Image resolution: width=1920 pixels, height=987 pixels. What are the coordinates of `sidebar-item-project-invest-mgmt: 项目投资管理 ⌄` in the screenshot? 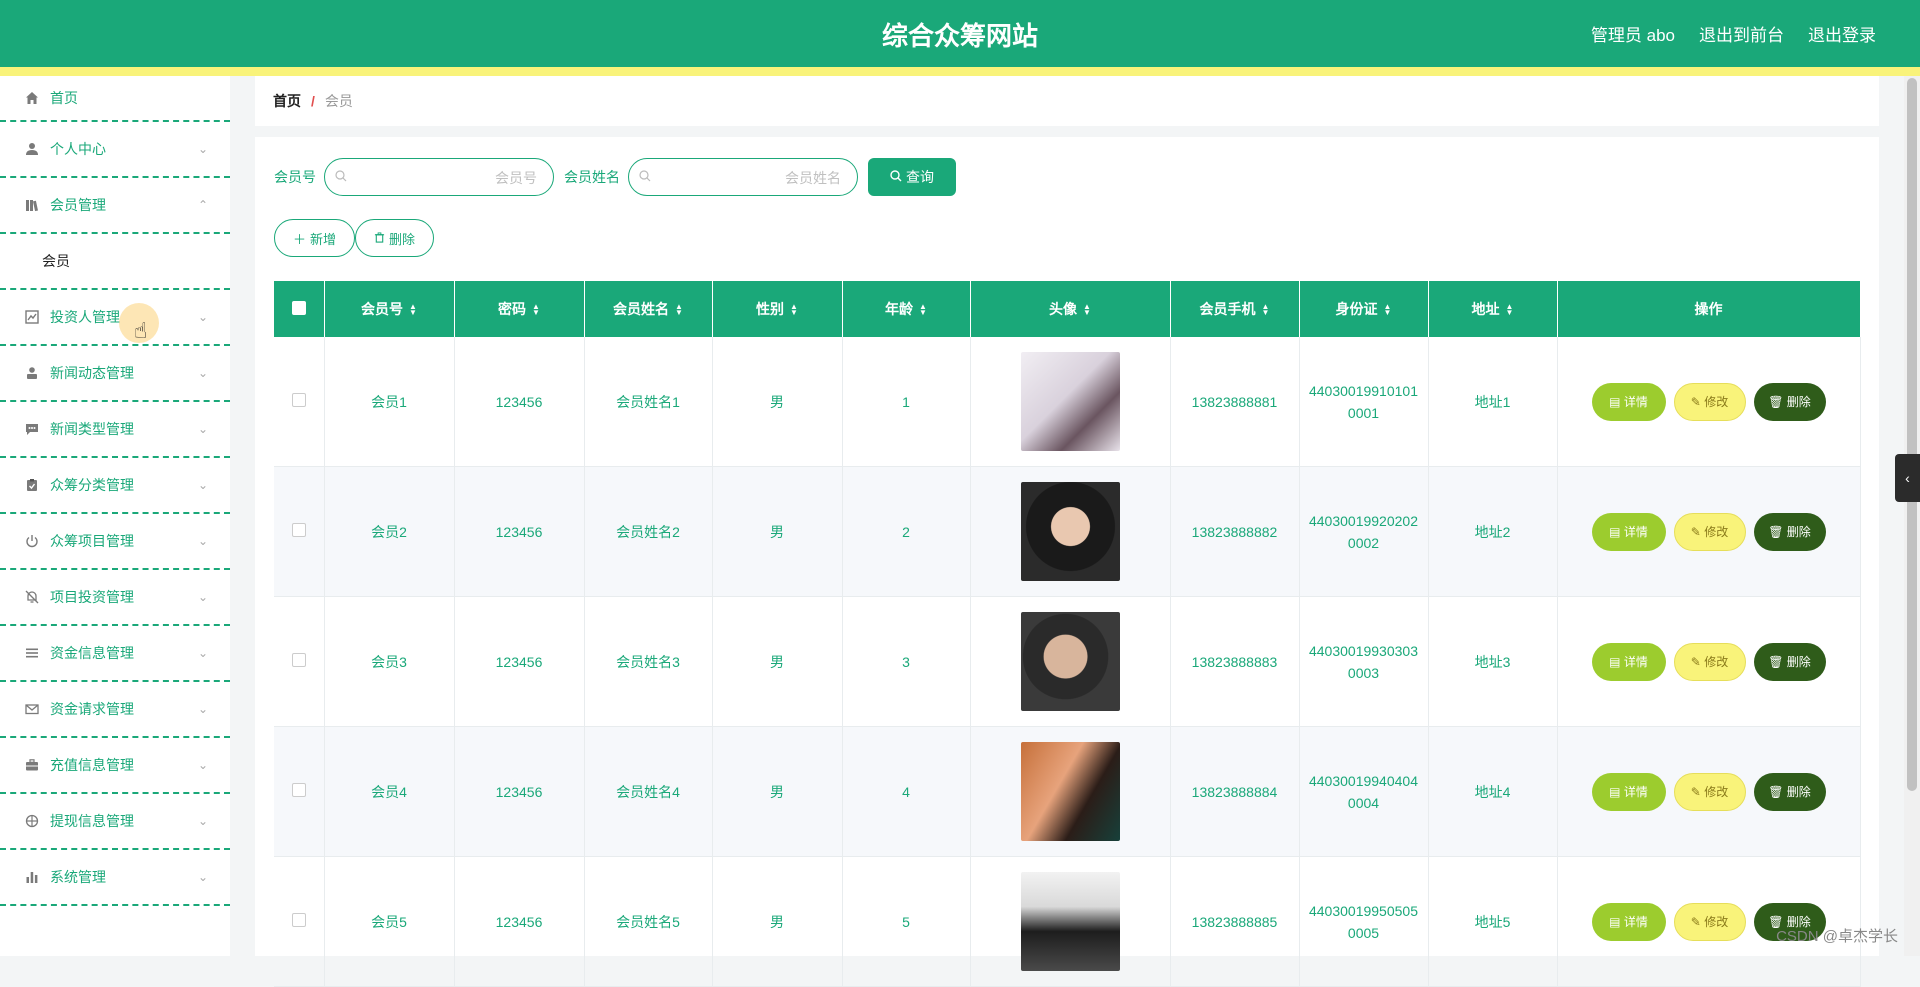 It's located at (115, 598).